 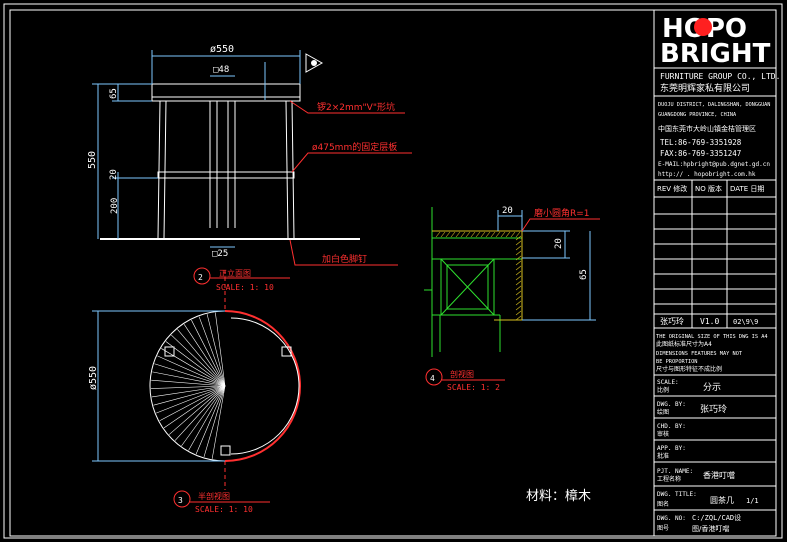 I want to click on dwg-by-value: 张巧玲, so click(x=713, y=409).